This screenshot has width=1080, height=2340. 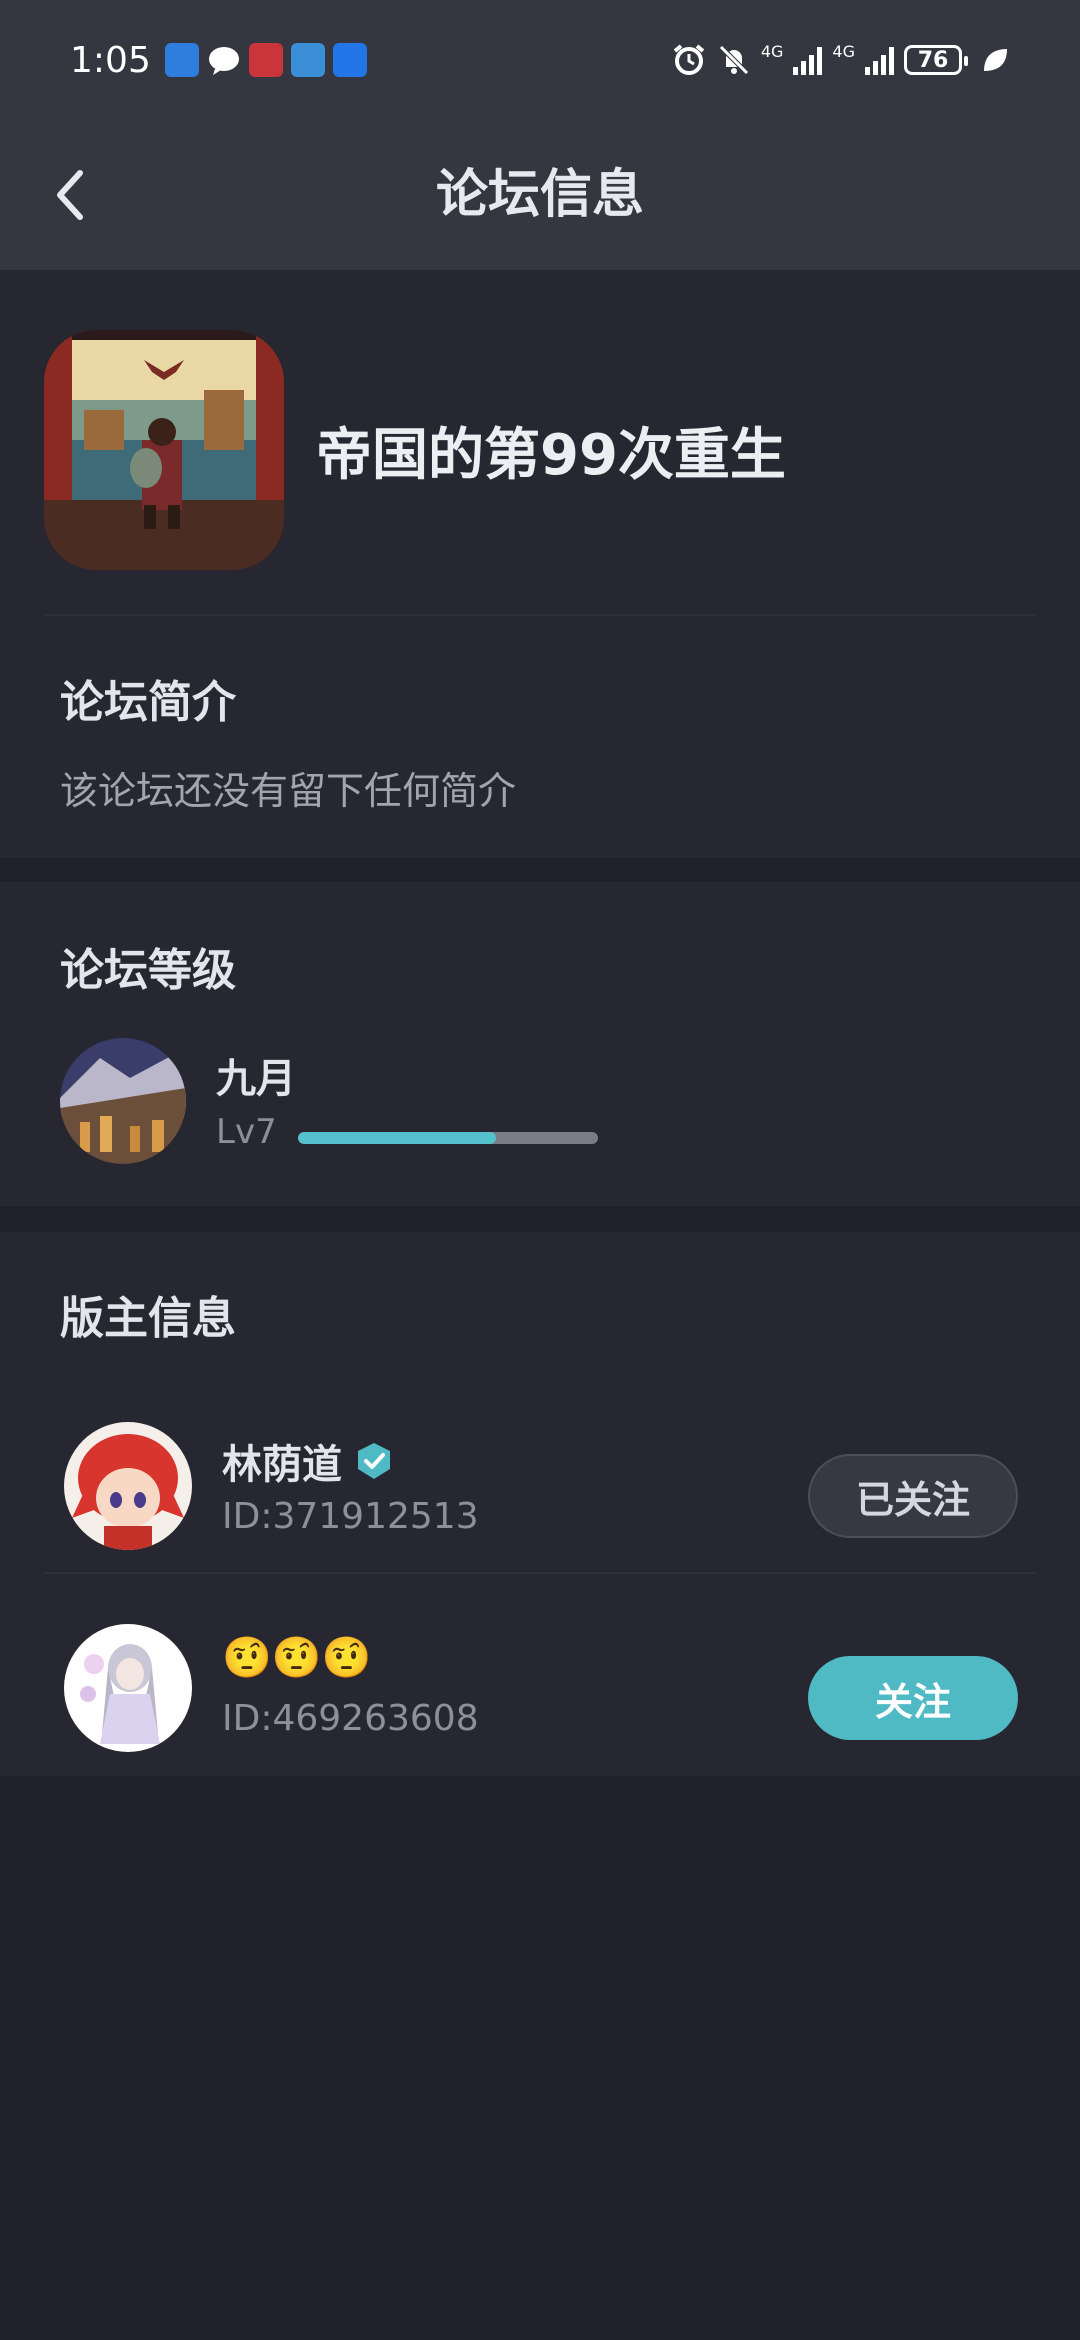 I want to click on moderators-section-title: 版主信息, so click(x=148, y=1318).